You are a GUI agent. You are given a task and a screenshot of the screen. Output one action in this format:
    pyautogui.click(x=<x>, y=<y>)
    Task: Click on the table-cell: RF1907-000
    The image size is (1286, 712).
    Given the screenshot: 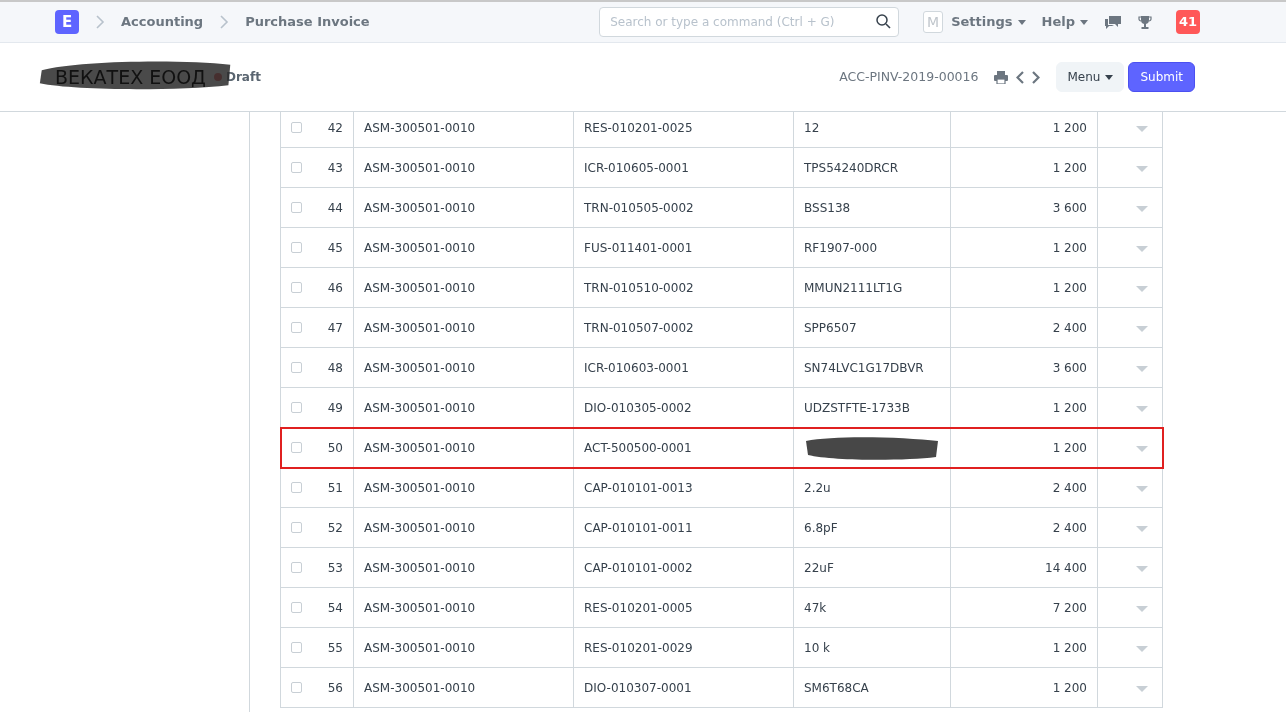 What is the action you would take?
    pyautogui.click(x=872, y=247)
    